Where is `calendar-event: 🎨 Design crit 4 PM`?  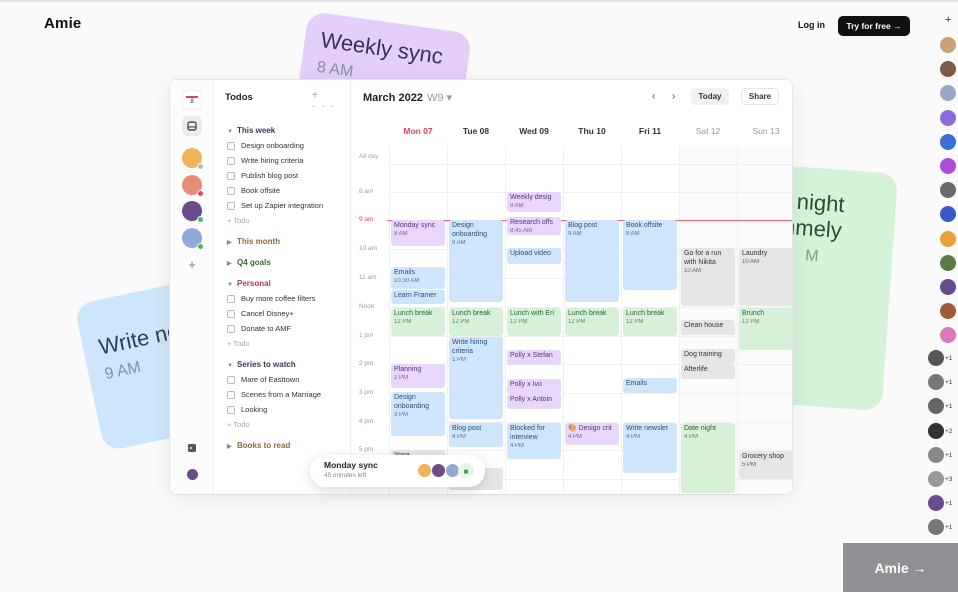 calendar-event: 🎨 Design crit 4 PM is located at coordinates (592, 434).